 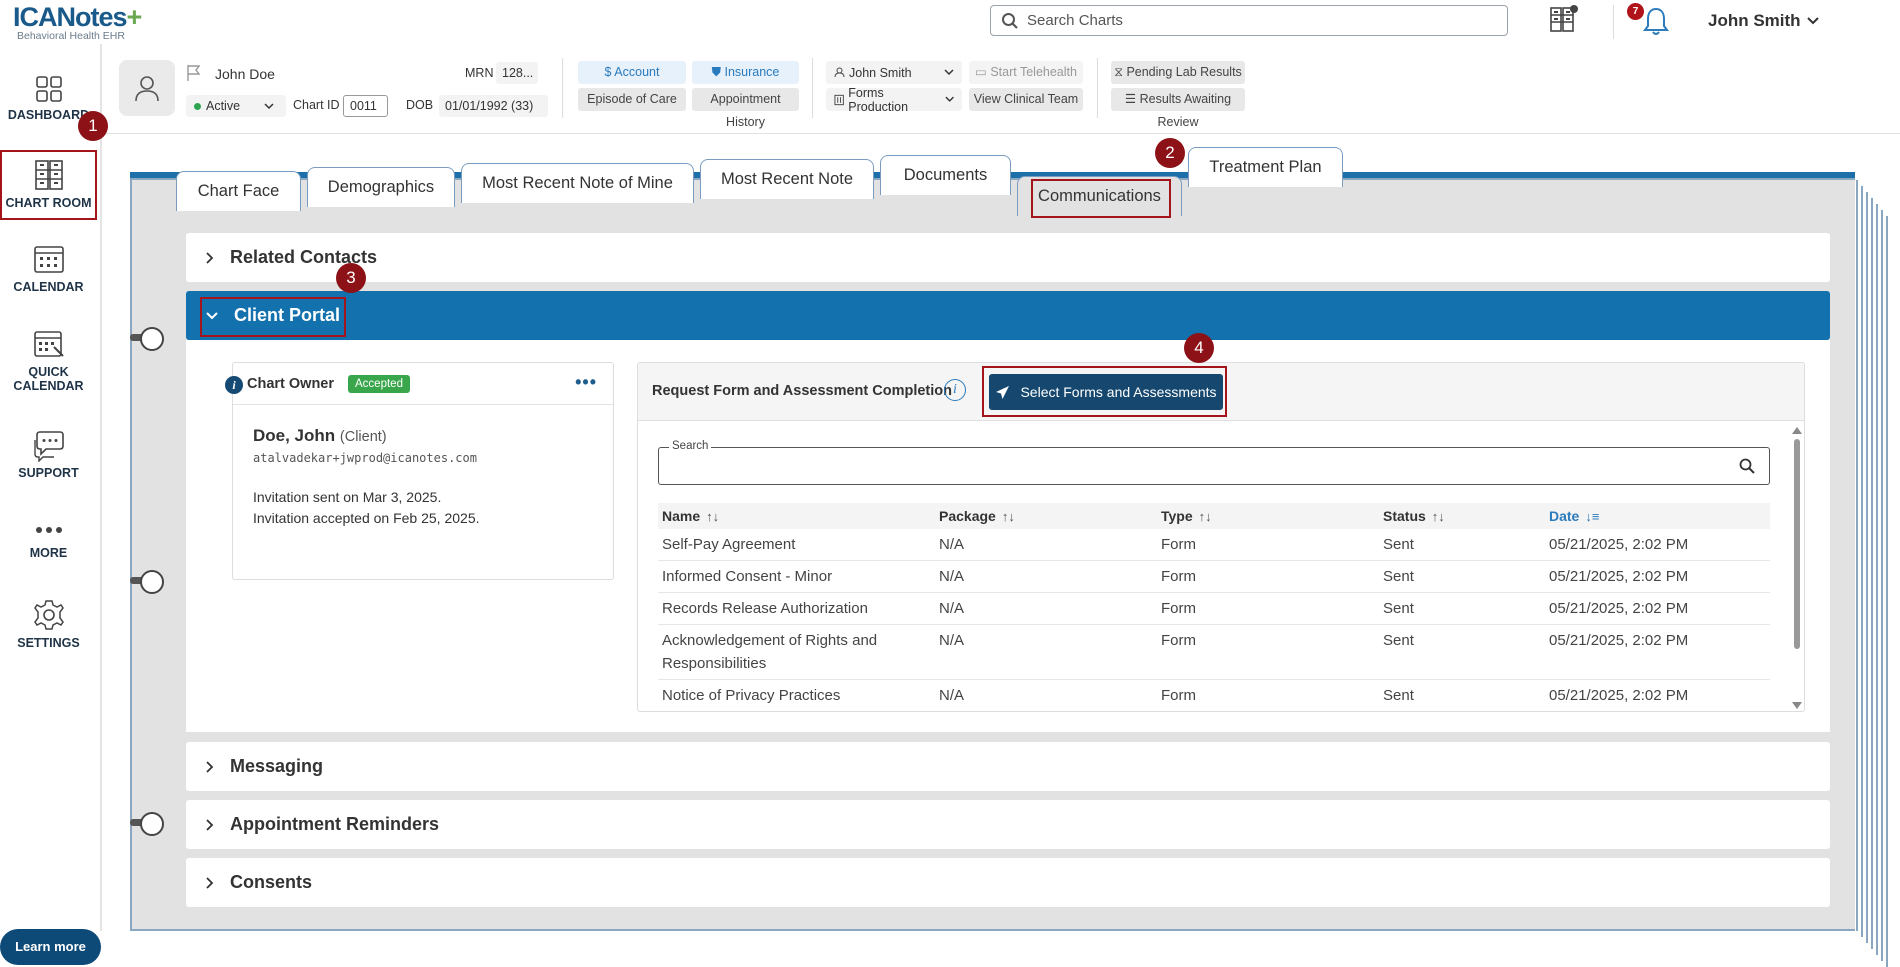 What do you see at coordinates (796, 516) in the screenshot?
I see `column-header-name: Name ↑↓` at bounding box center [796, 516].